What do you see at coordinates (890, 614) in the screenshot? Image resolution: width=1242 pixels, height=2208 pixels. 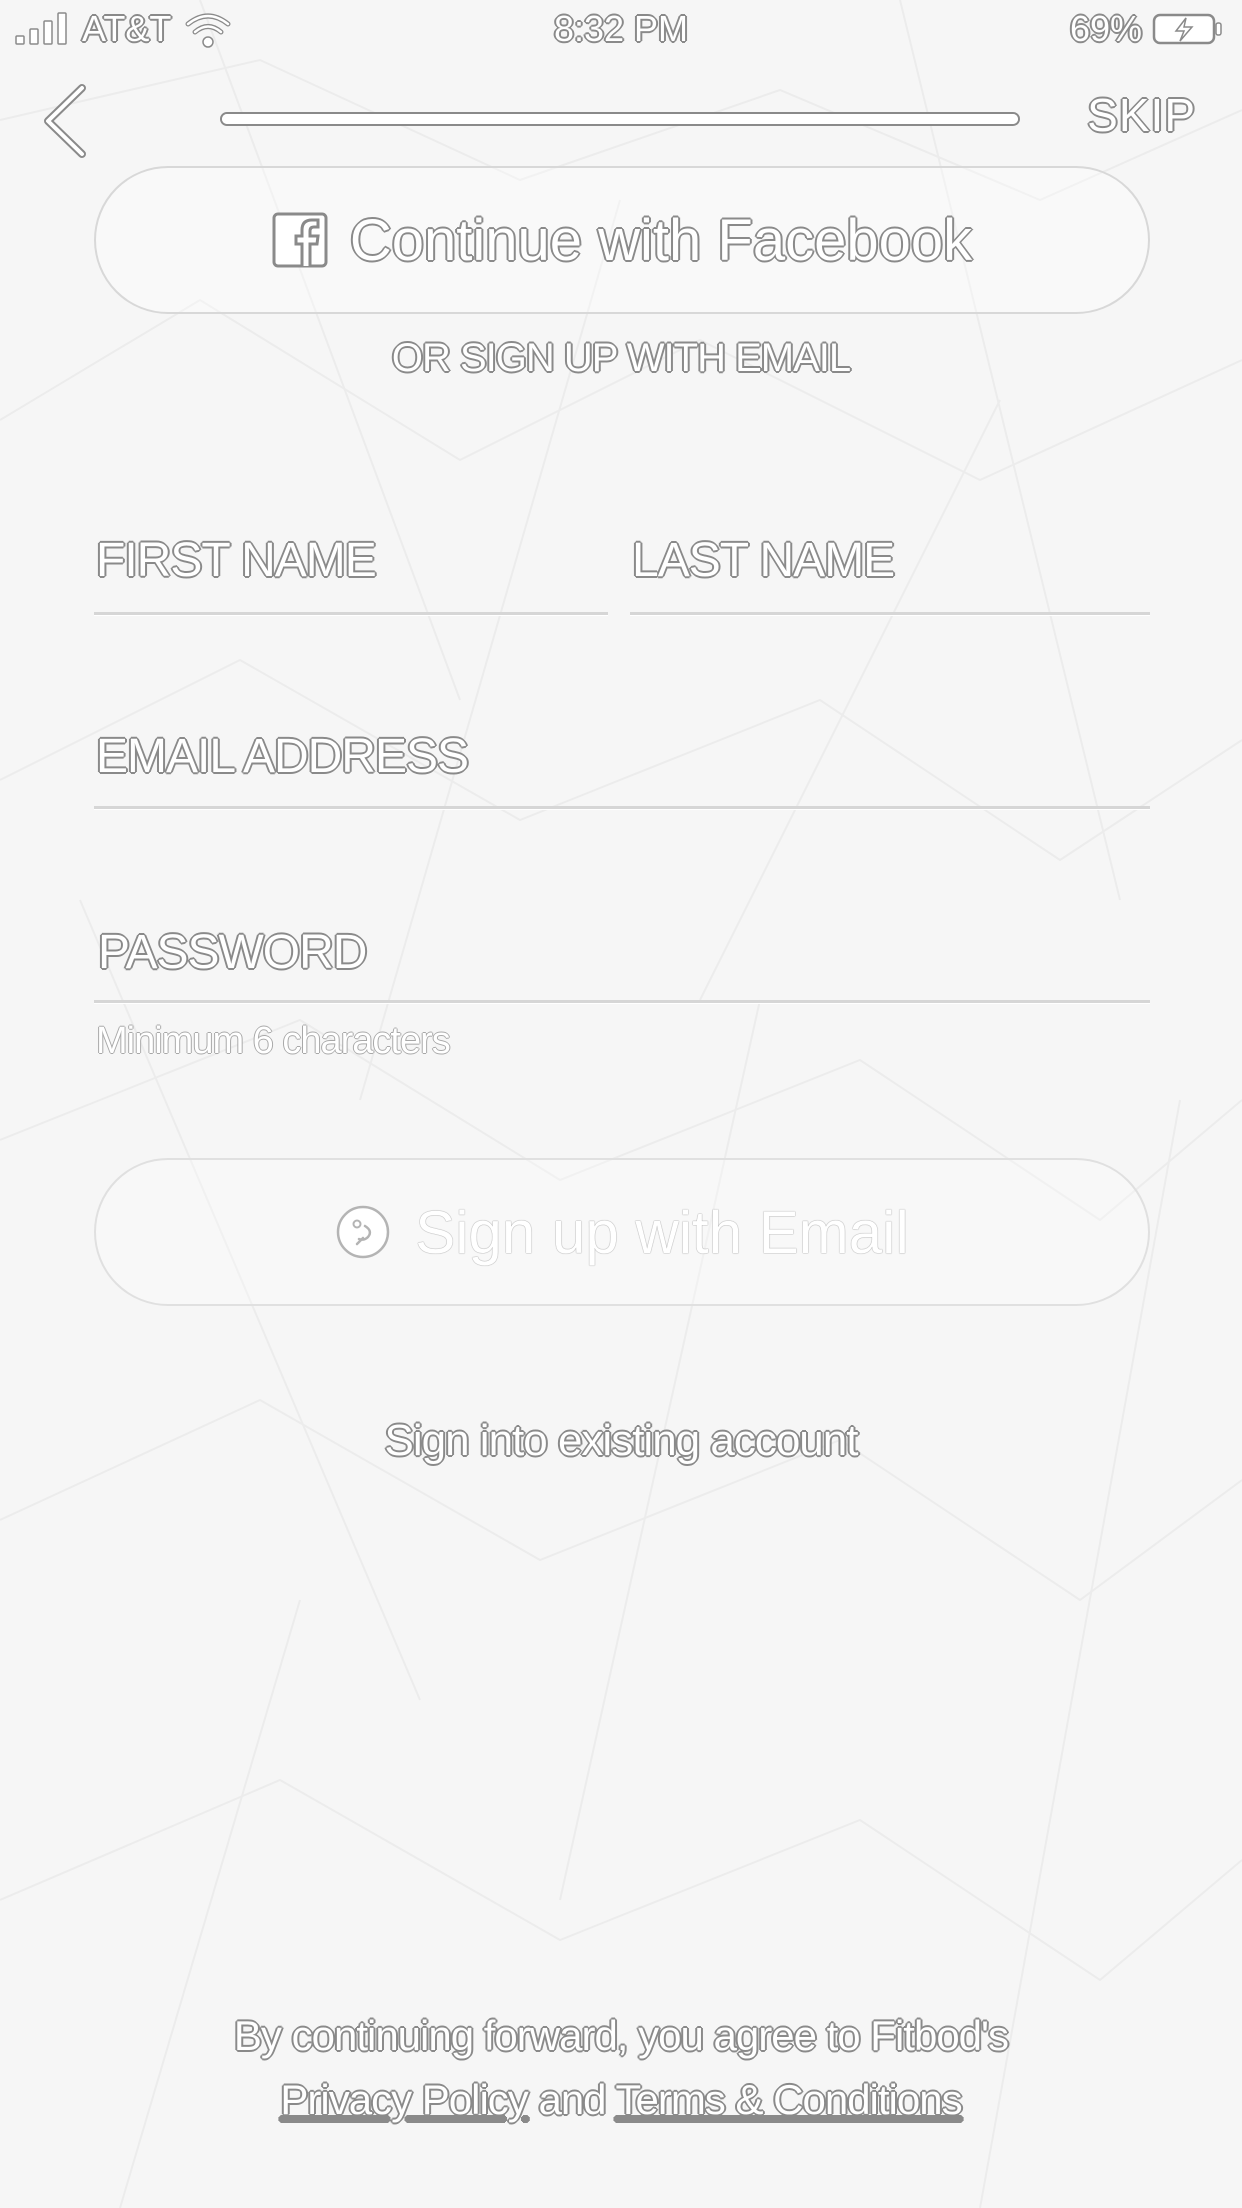 I see `last-name-underline` at bounding box center [890, 614].